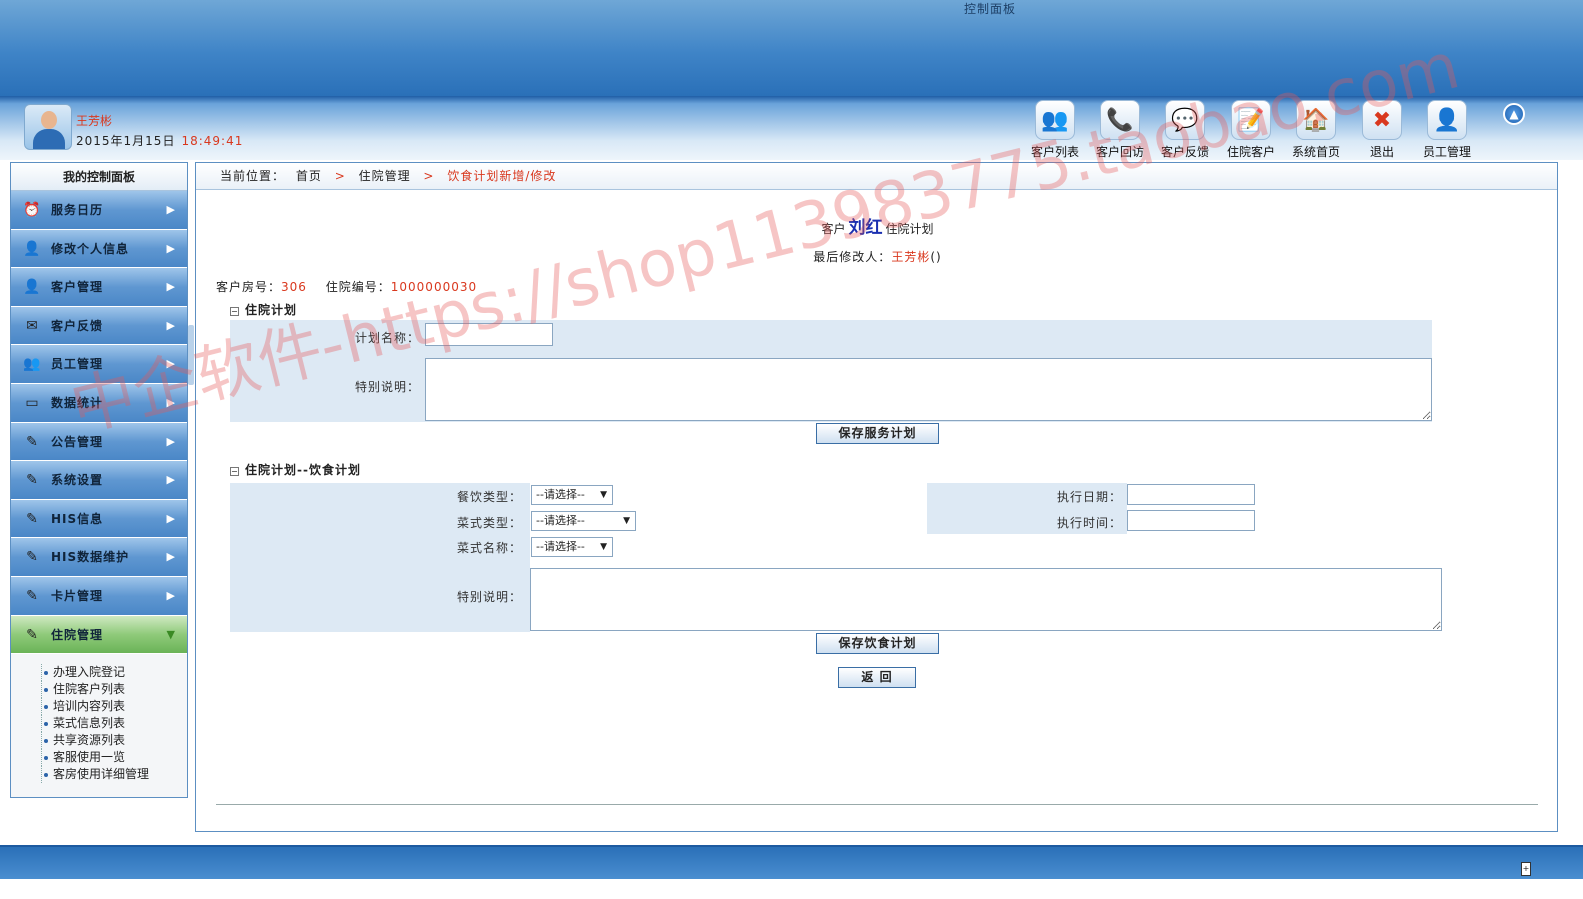  What do you see at coordinates (114, 673) in the screenshot?
I see `submenu-item-admission-registration: 办理入院登记` at bounding box center [114, 673].